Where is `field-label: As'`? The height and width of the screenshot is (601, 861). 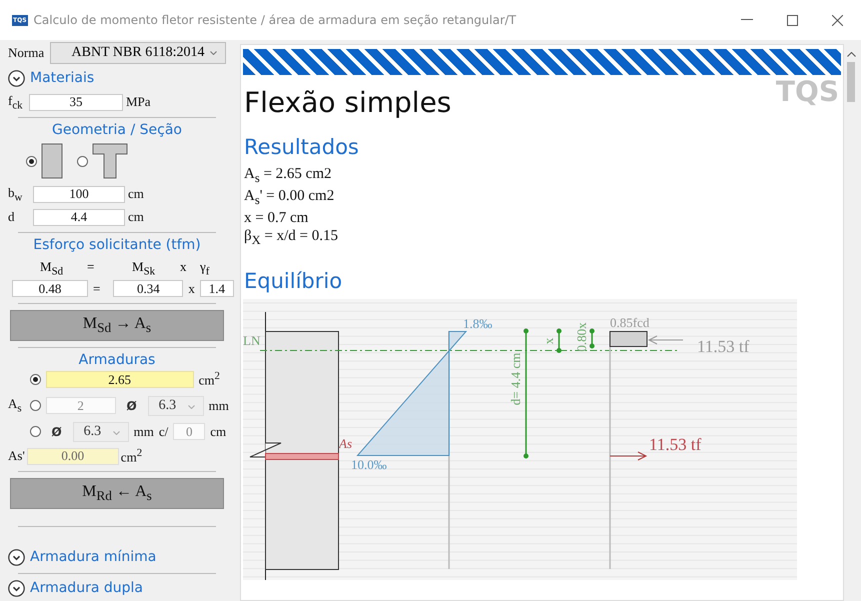 field-label: As' is located at coordinates (16, 456).